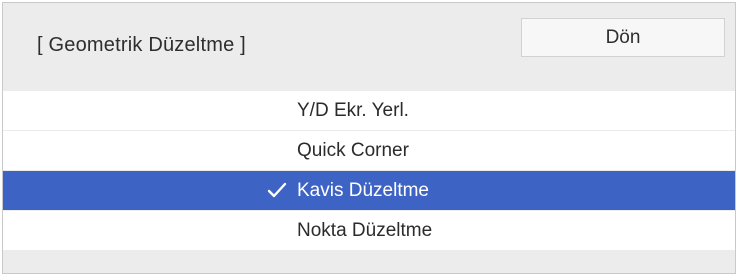 The height and width of the screenshot is (278, 740). What do you see at coordinates (365, 230) in the screenshot?
I see `menu-item-label: Nokta Düzeltme` at bounding box center [365, 230].